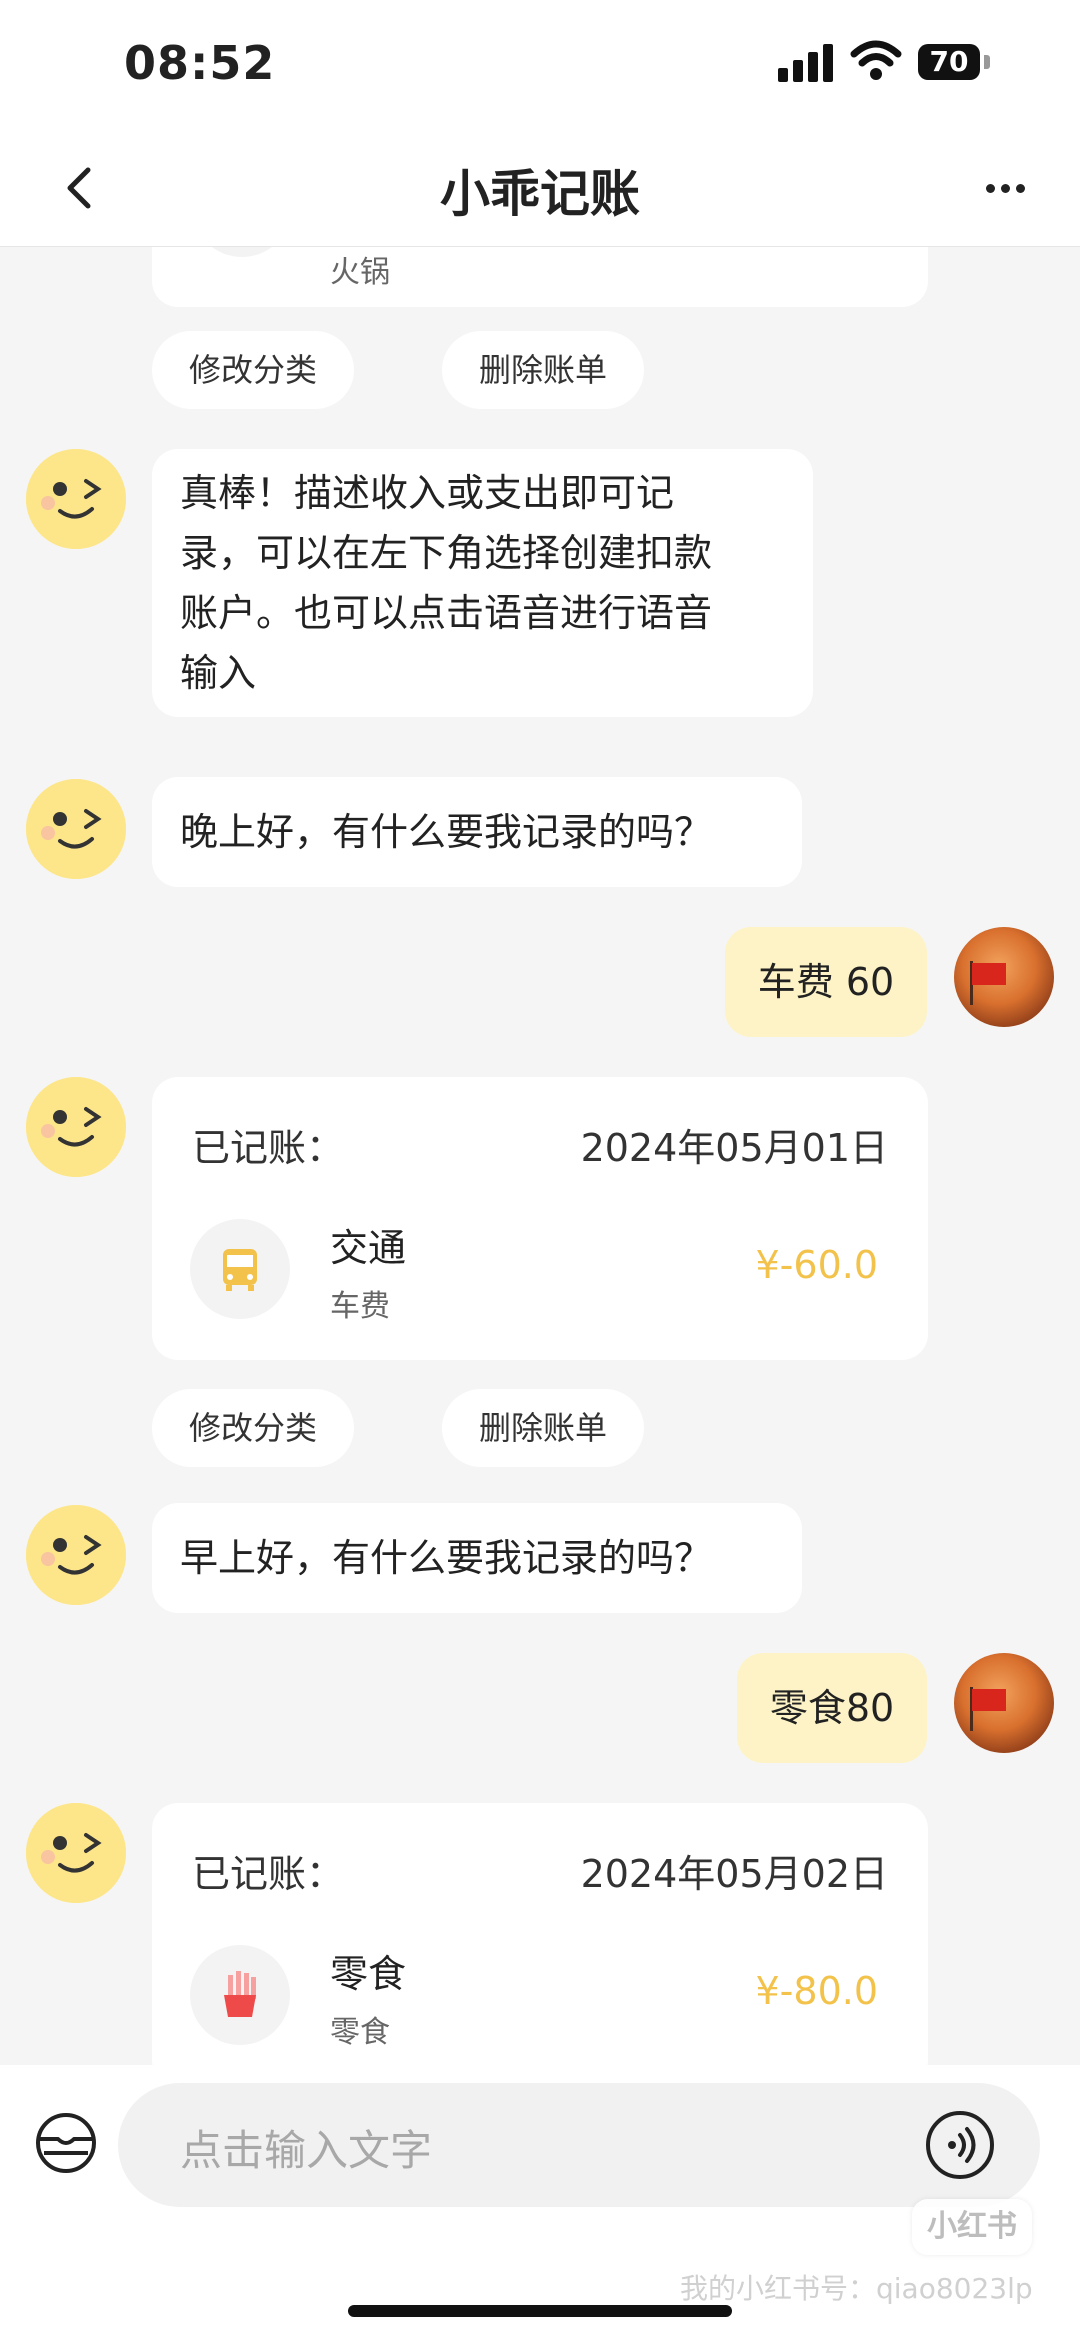 This screenshot has height=2337, width=1080. What do you see at coordinates (817, 1991) in the screenshot?
I see `record-amount: ¥-80.0` at bounding box center [817, 1991].